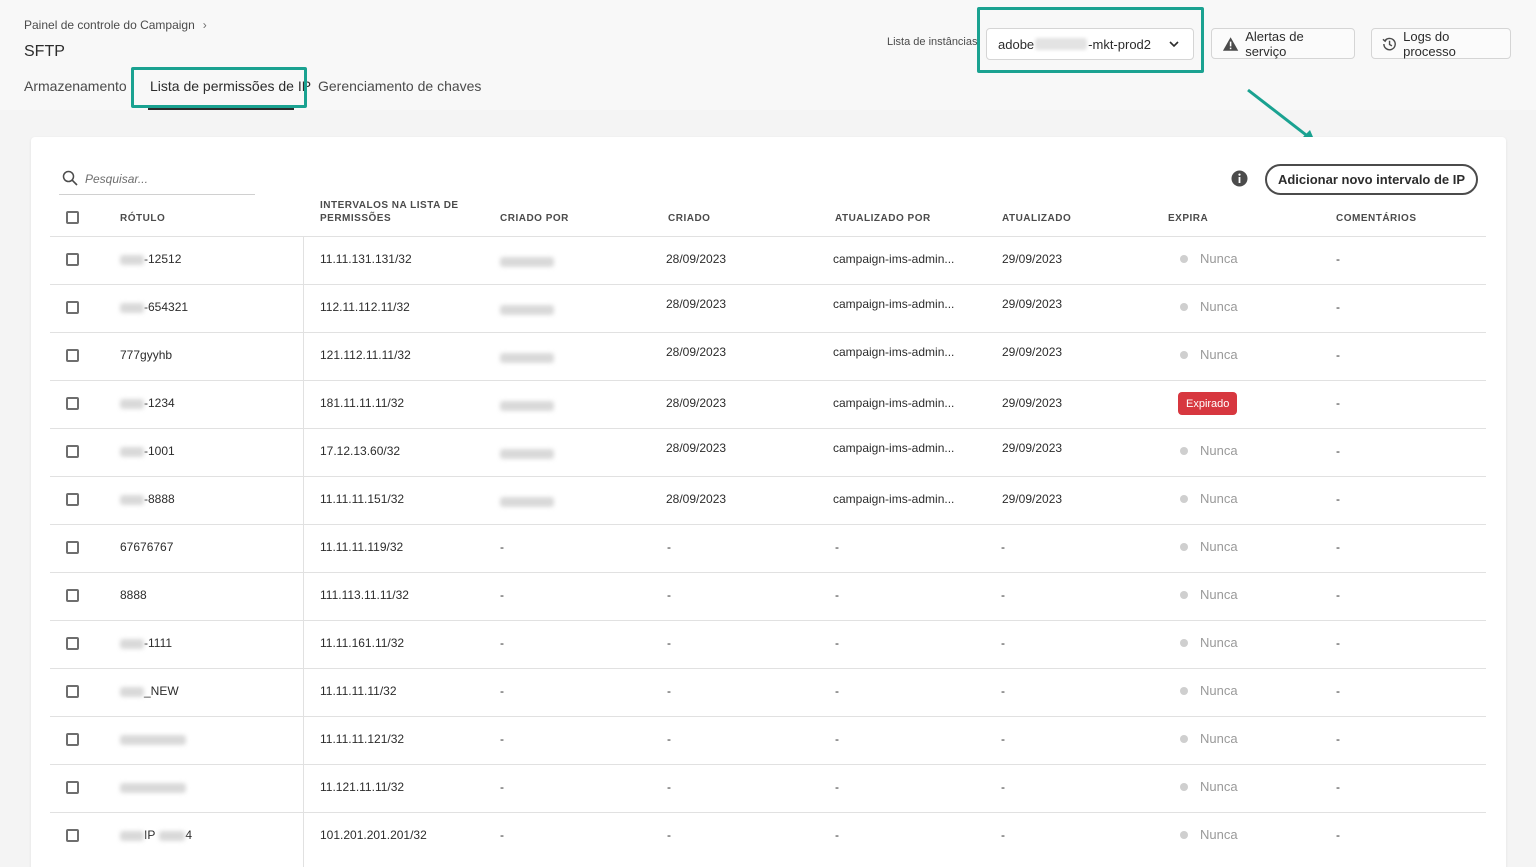  What do you see at coordinates (364, 595) in the screenshot?
I see `row-ip-range: 111.113.11.11/32` at bounding box center [364, 595].